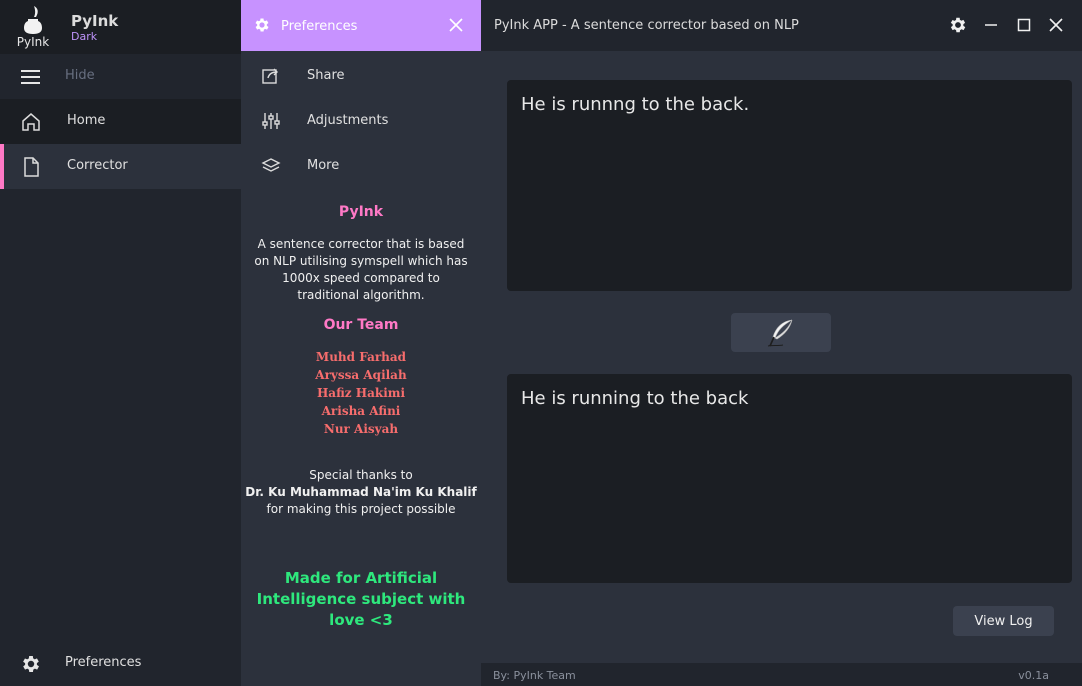 Image resolution: width=1082 pixels, height=686 pixels. I want to click on preferences-item-share: Share, so click(361, 76).